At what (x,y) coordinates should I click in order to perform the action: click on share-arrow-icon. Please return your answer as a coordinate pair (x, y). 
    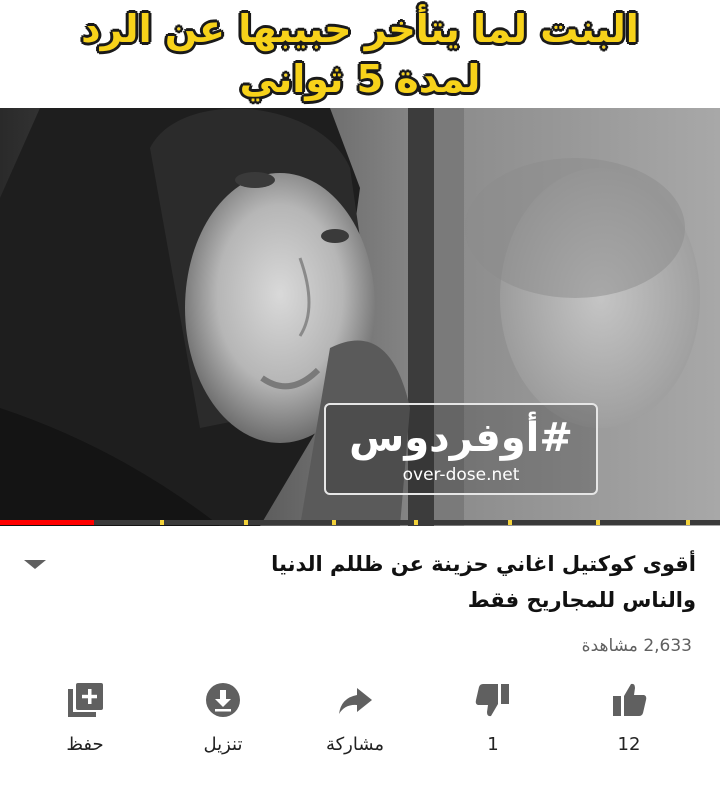
    Looking at the image, I should click on (355, 701).